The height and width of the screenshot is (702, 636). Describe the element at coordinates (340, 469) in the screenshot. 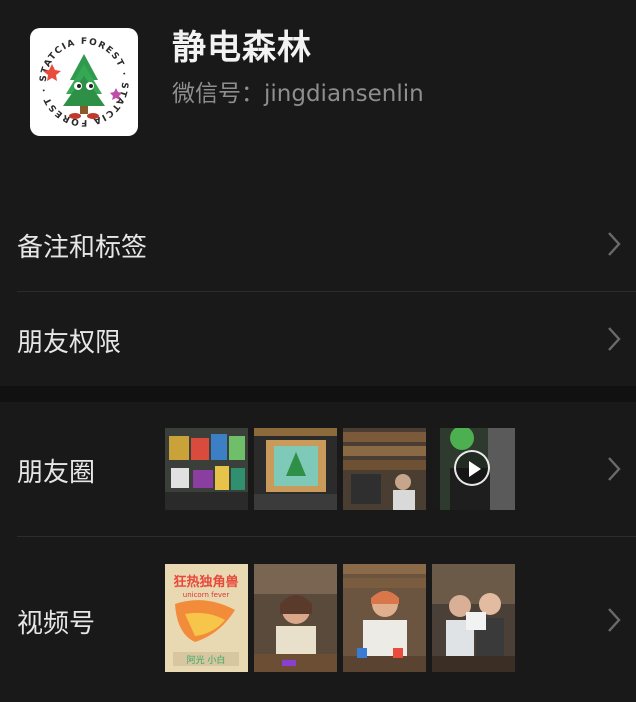

I see `moments-thumbnails` at that location.